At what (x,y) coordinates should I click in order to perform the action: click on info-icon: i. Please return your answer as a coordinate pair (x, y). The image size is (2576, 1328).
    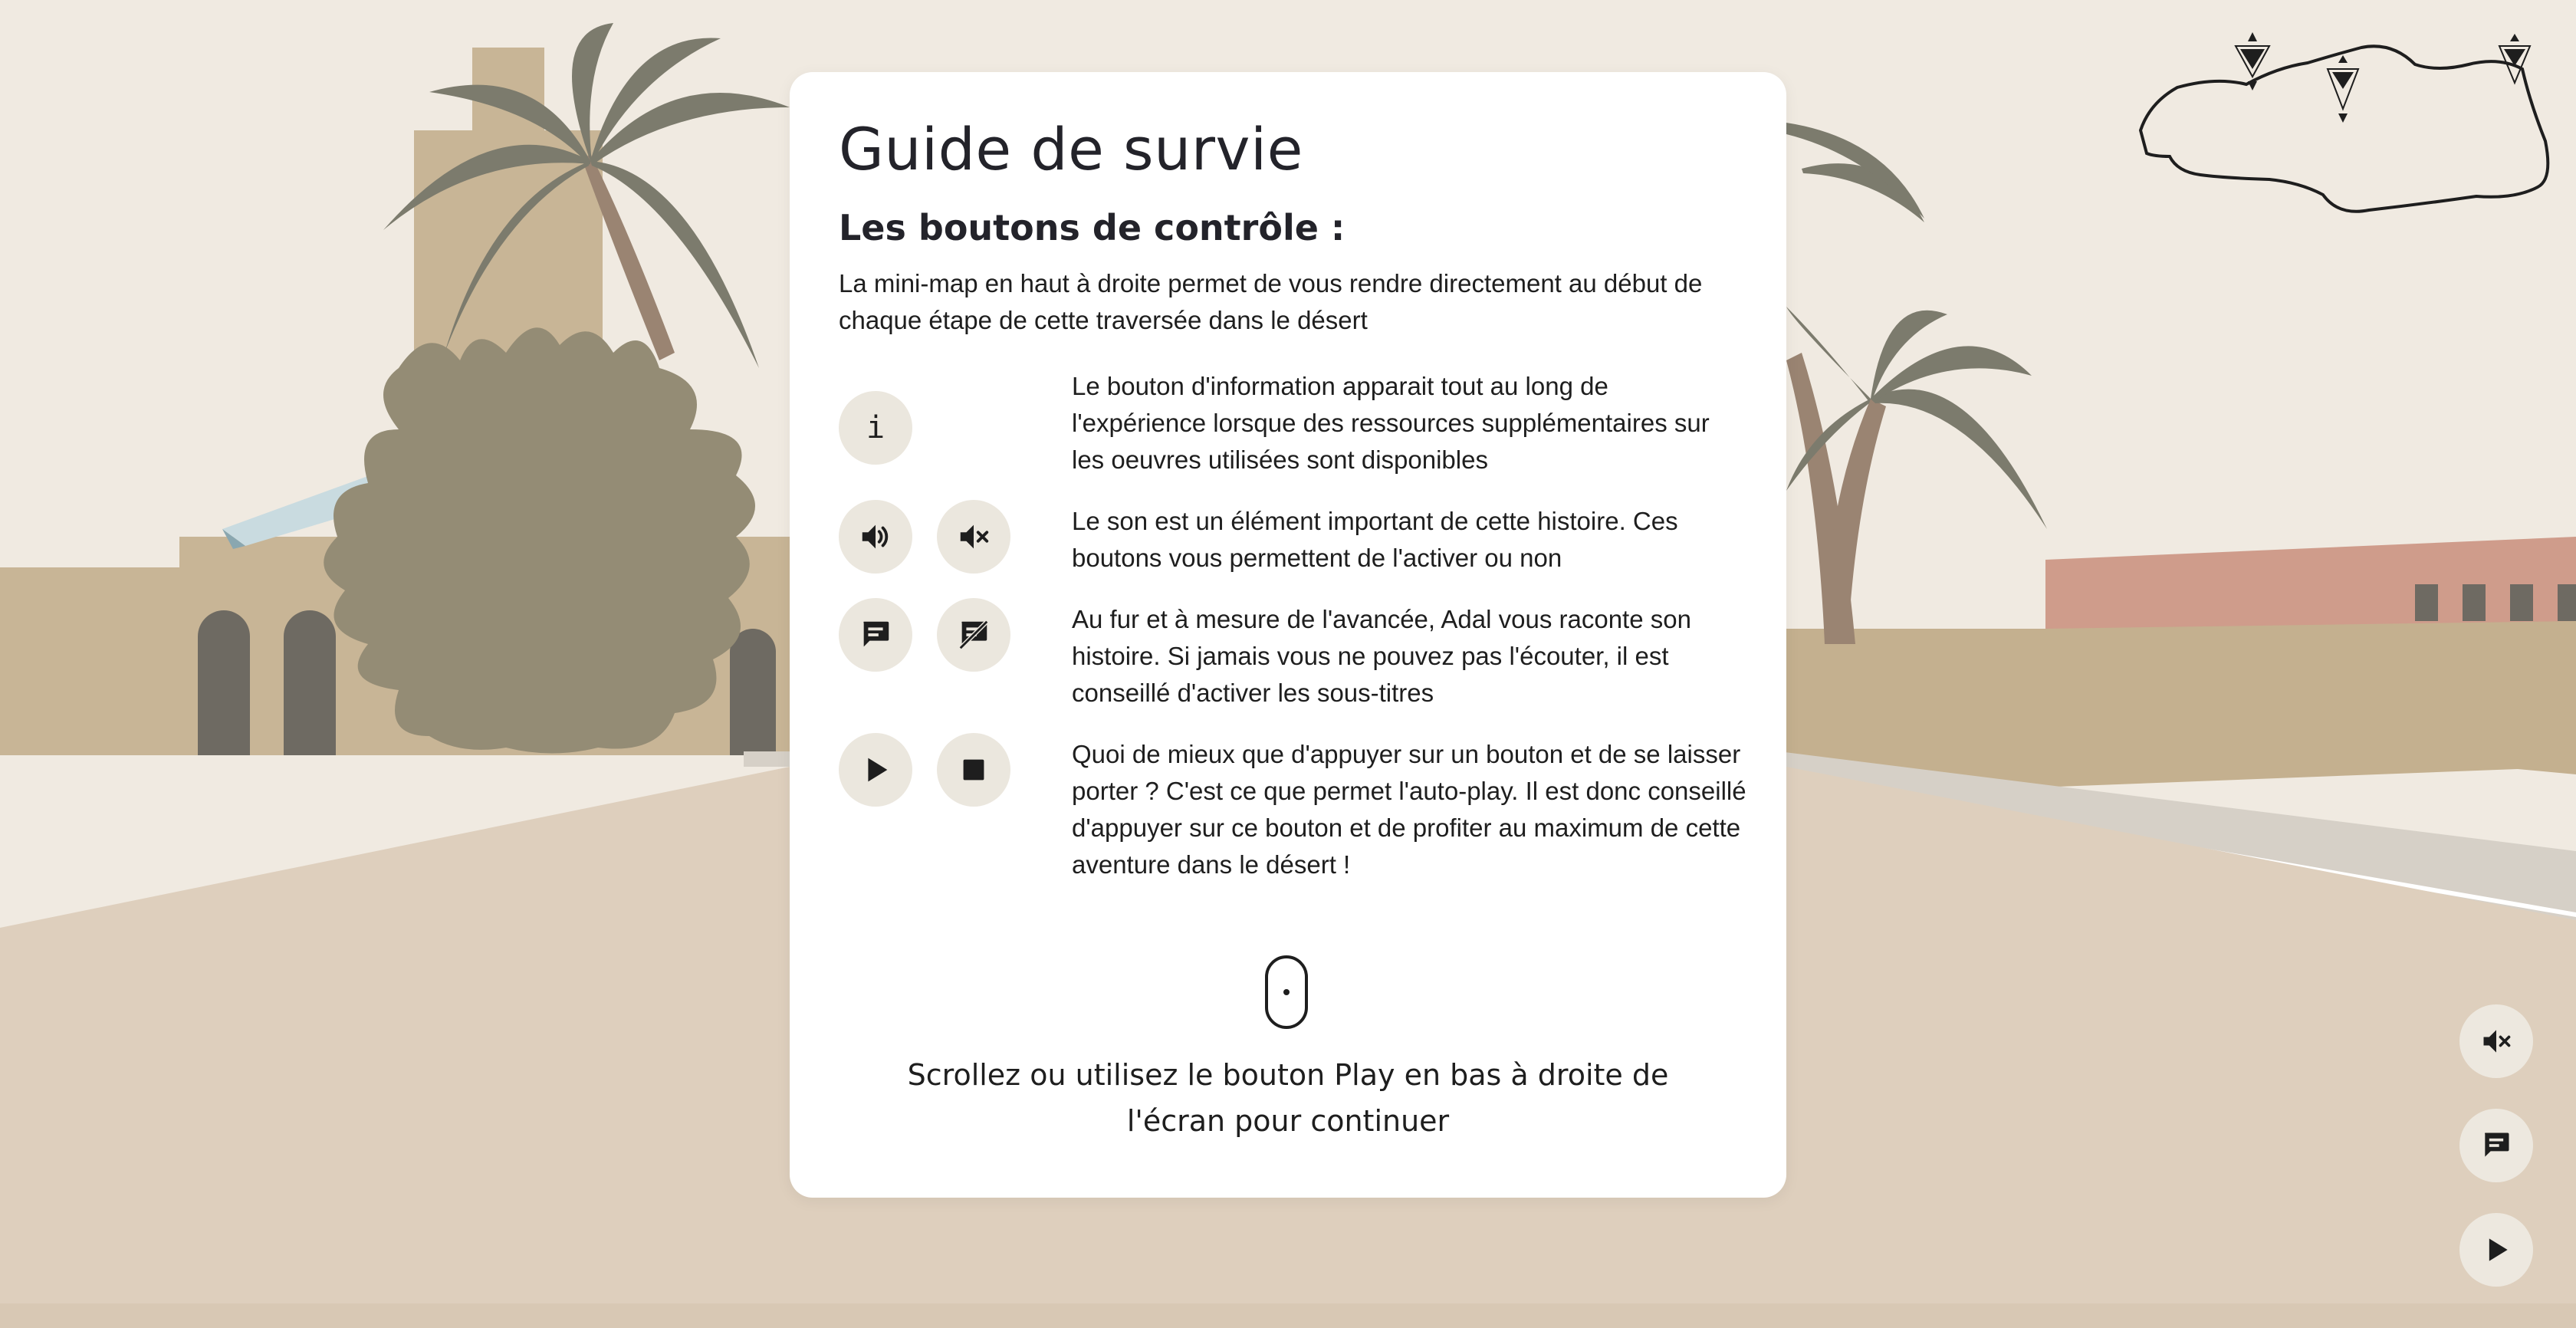
    Looking at the image, I should click on (876, 427).